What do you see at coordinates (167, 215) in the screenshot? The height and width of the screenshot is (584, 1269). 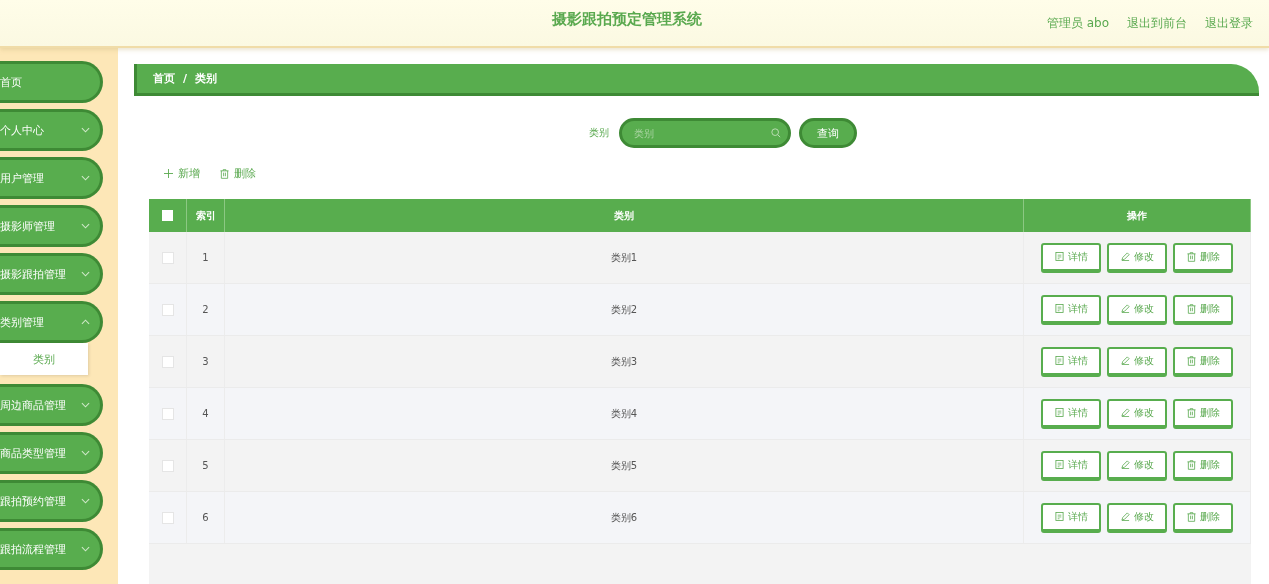 I see `select-all-checkbox` at bounding box center [167, 215].